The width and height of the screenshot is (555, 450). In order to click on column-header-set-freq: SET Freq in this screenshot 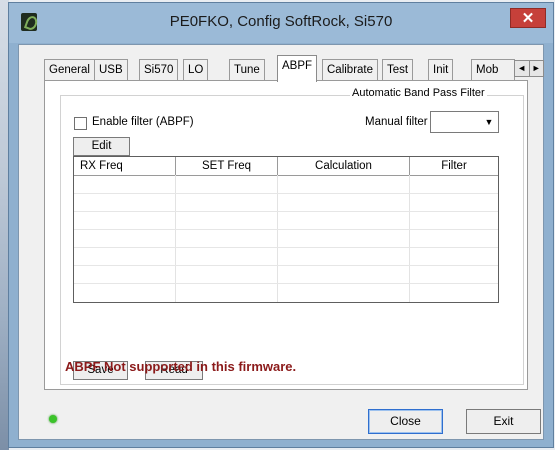, I will do `click(227, 166)`.